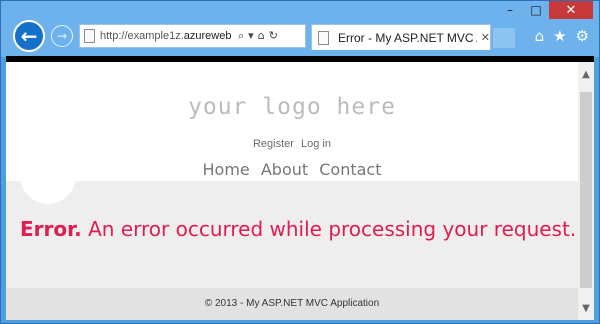 This screenshot has height=324, width=600. What do you see at coordinates (273, 144) in the screenshot?
I see `register-link: Register` at bounding box center [273, 144].